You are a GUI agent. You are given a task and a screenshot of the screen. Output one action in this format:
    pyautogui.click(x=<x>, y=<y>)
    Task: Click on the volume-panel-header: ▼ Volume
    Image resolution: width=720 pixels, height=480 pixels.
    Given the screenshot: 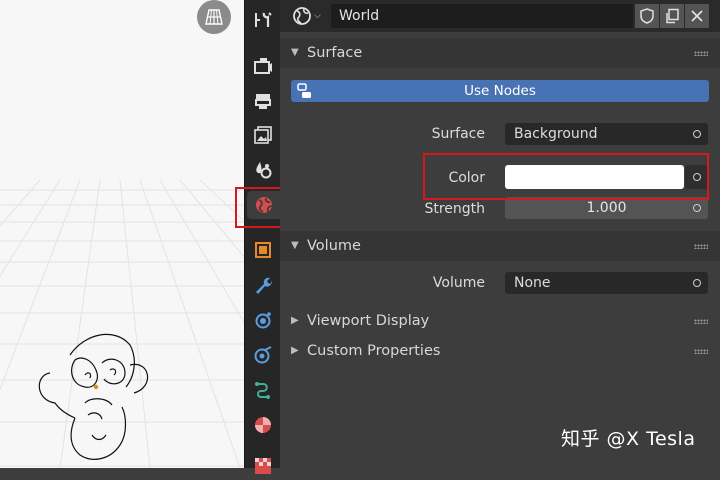 What is the action you would take?
    pyautogui.click(x=500, y=246)
    